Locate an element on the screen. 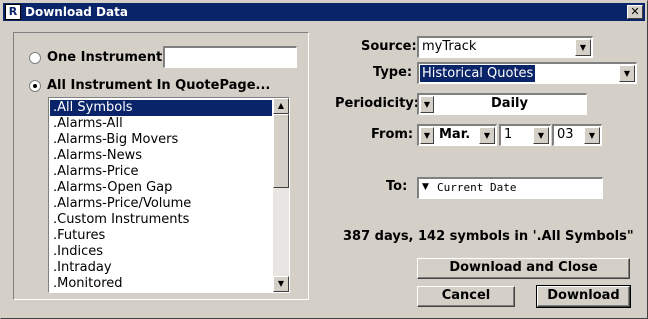 The image size is (648, 319). to-label: To: is located at coordinates (397, 186).